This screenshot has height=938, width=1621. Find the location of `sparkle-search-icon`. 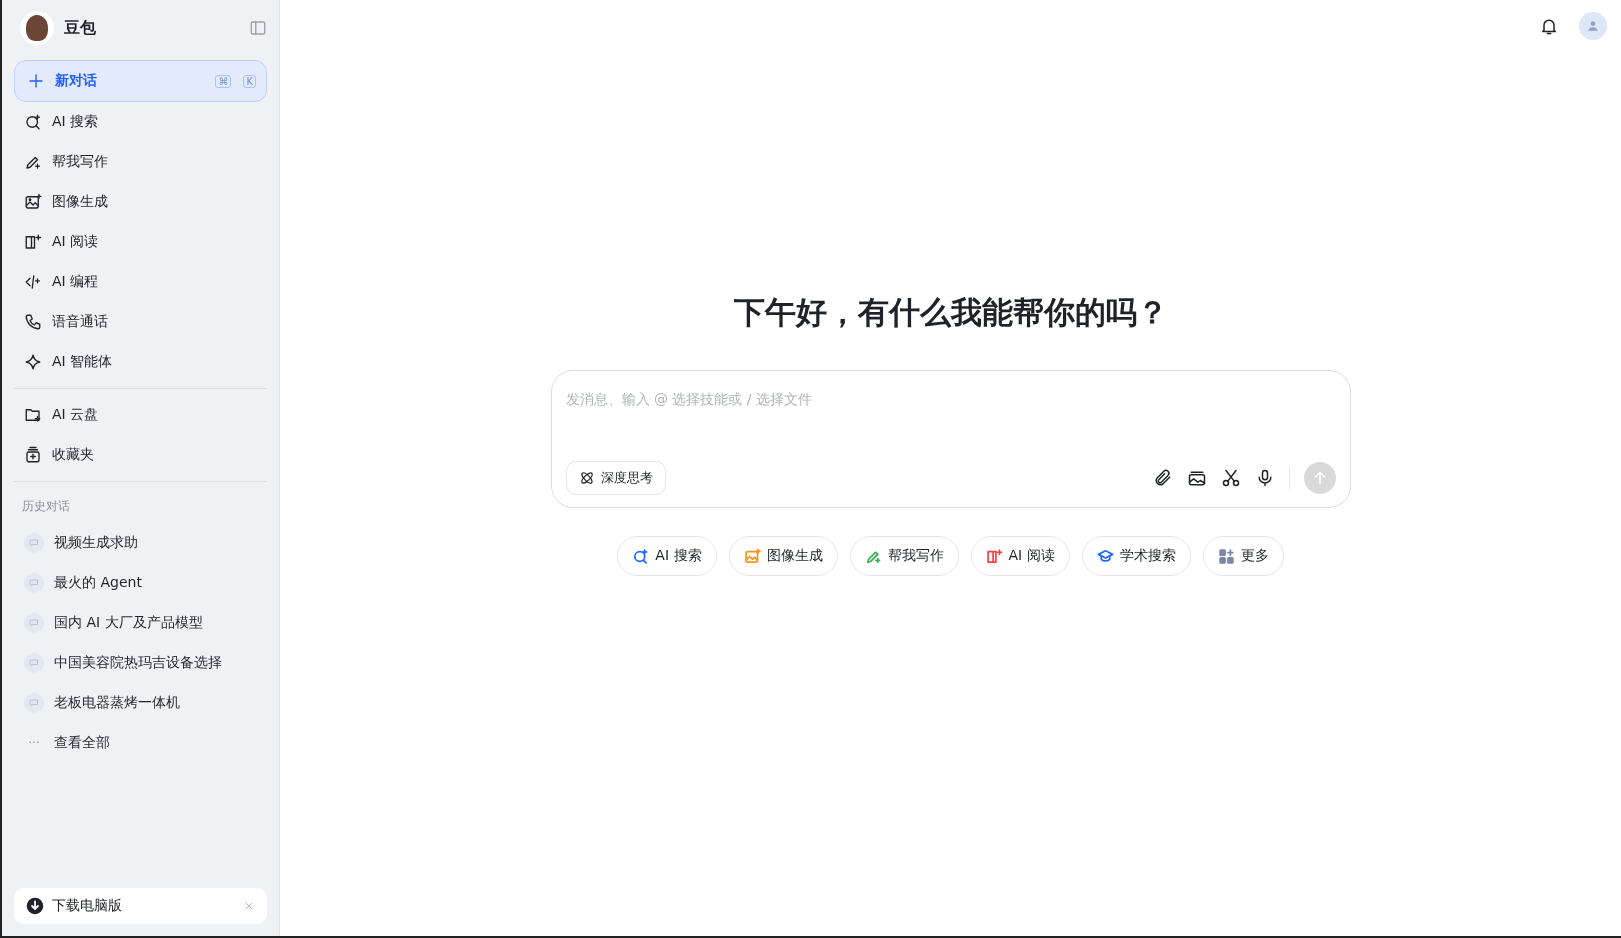

sparkle-search-icon is located at coordinates (33, 122).